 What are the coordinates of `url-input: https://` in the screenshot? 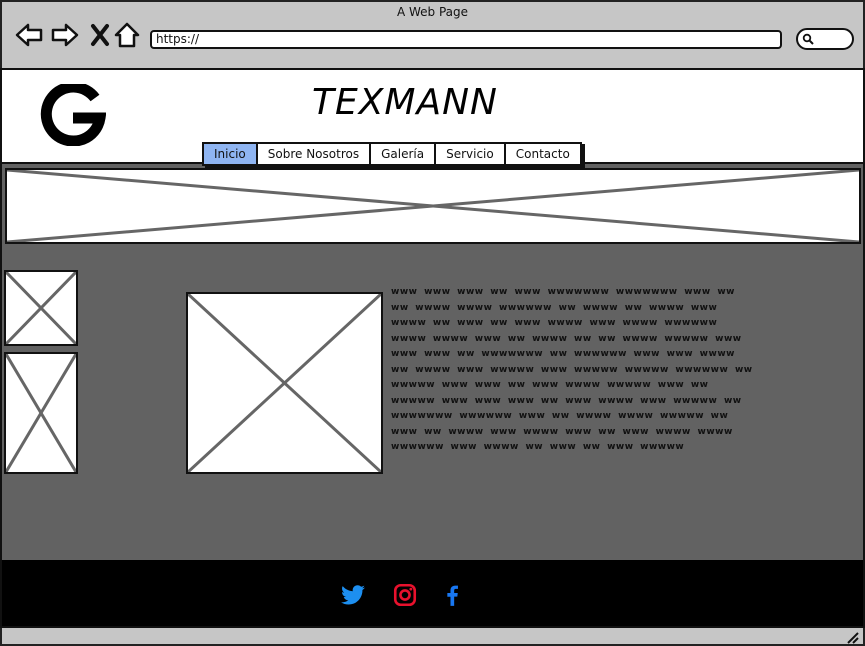 It's located at (466, 39).